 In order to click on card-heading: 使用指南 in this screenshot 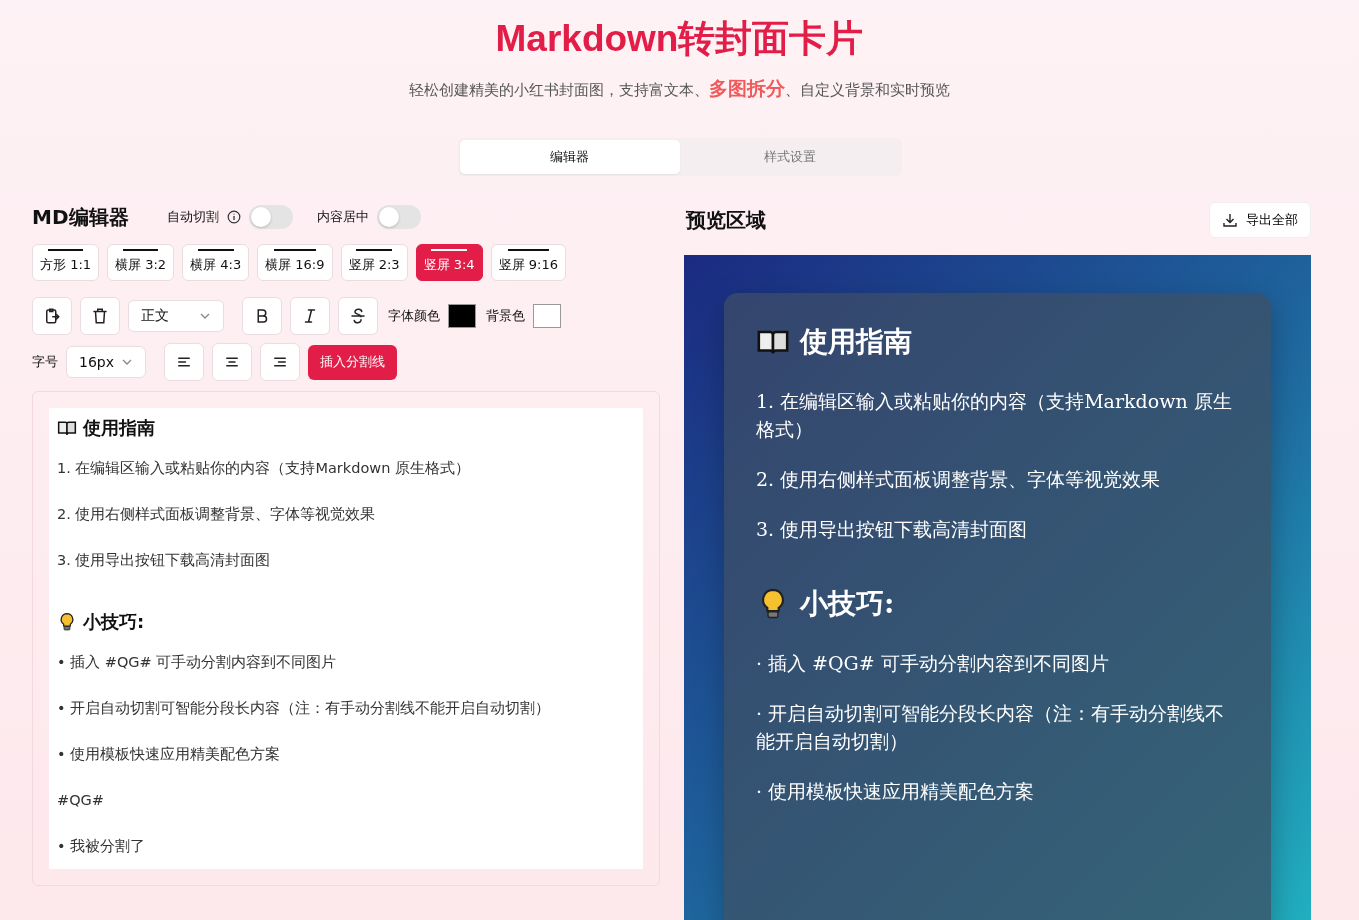, I will do `click(856, 342)`.